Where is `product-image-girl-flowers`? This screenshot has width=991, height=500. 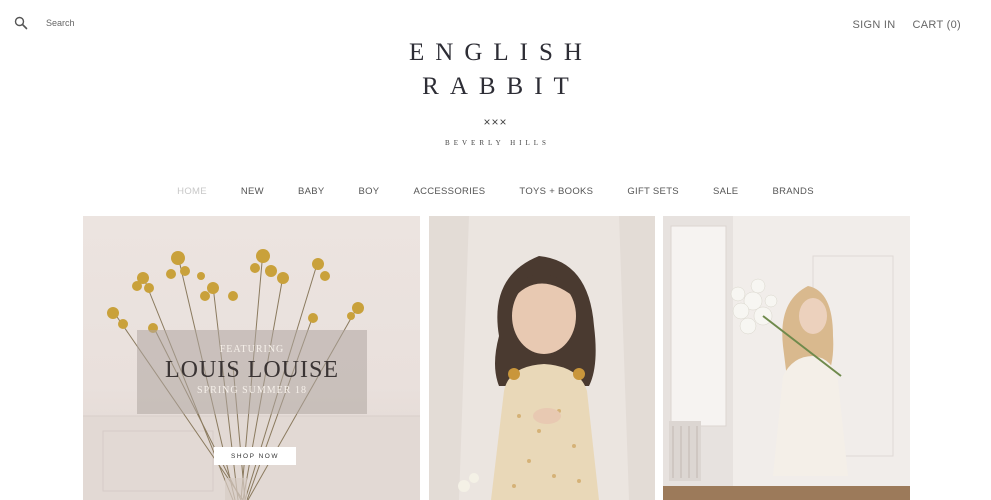 product-image-girl-flowers is located at coordinates (786, 358).